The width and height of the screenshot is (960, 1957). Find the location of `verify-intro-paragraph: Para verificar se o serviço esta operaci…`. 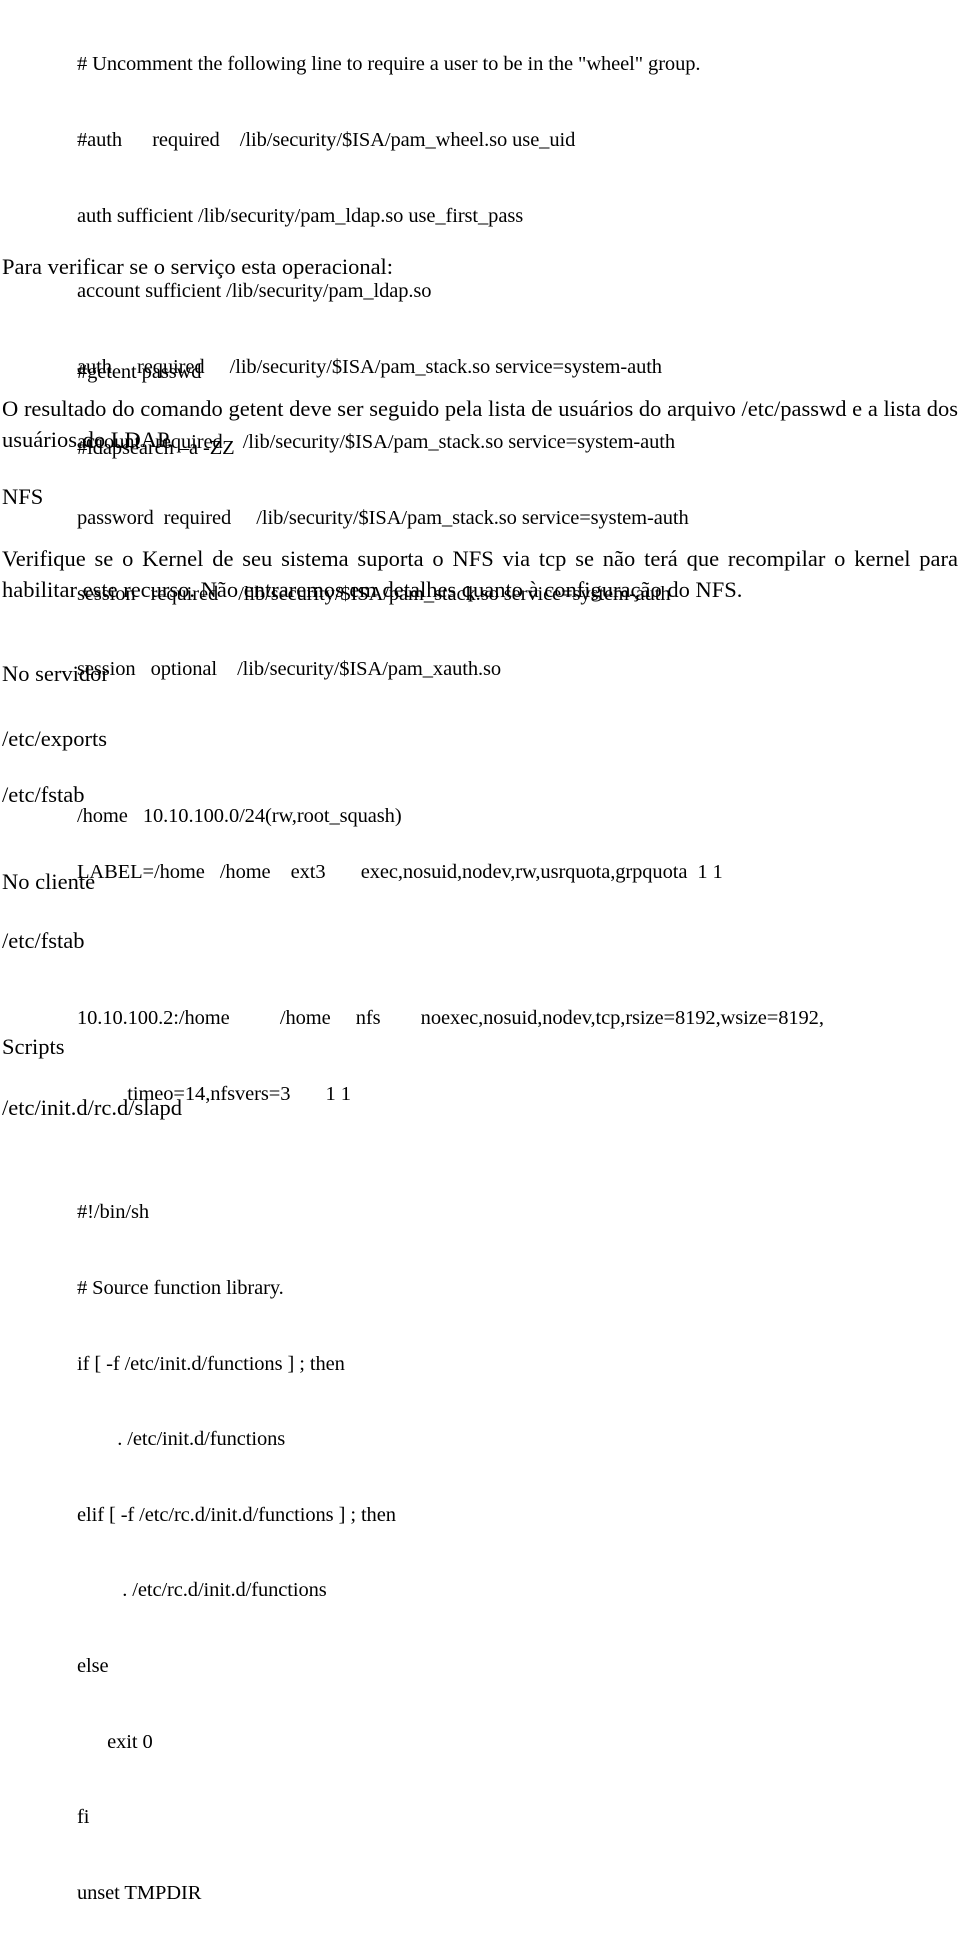

verify-intro-paragraph: Para verificar se o serviço esta operaci… is located at coordinates (198, 266).